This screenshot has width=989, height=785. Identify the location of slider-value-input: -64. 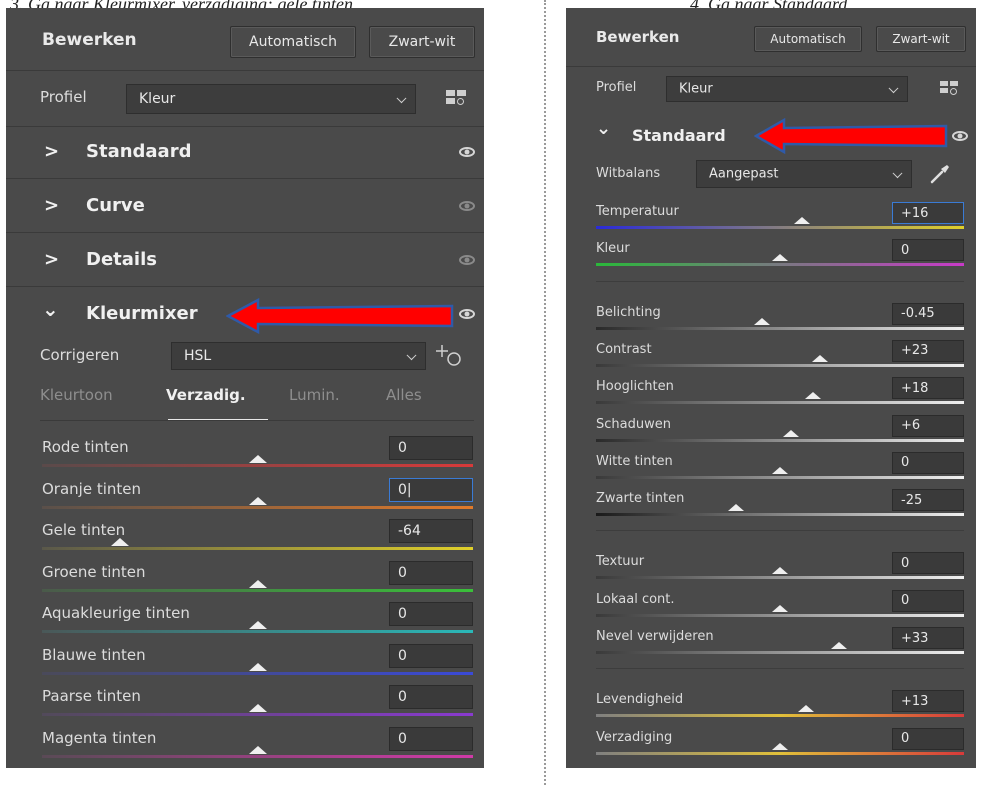
(431, 531).